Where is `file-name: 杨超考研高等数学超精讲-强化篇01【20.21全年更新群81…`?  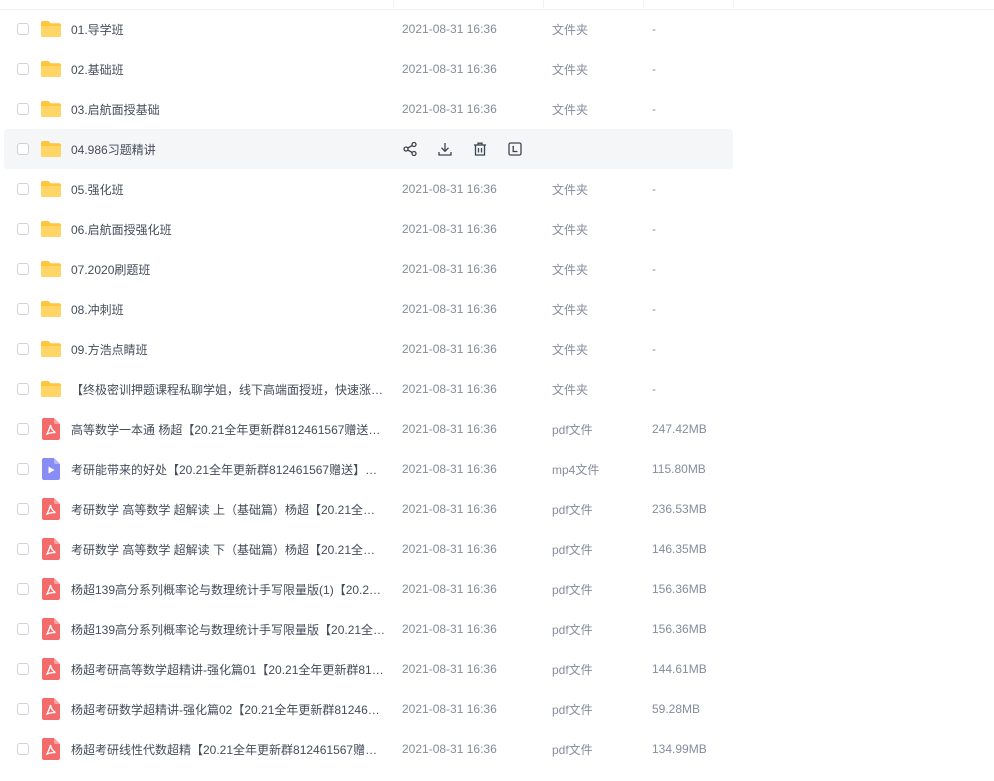
file-name: 杨超考研高等数学超精讲-强化篇01【20.21全年更新群81… is located at coordinates (229, 669).